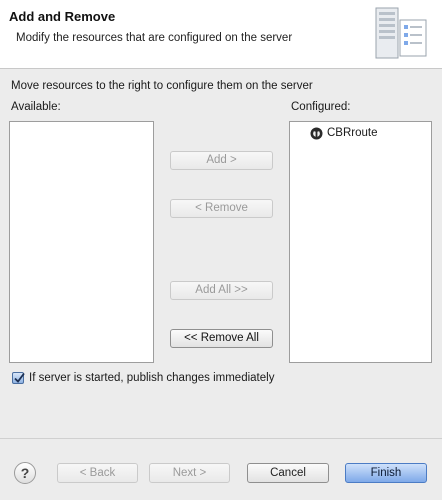 This screenshot has height=500, width=442. What do you see at coordinates (36, 107) in the screenshot?
I see `available-label: Available:` at bounding box center [36, 107].